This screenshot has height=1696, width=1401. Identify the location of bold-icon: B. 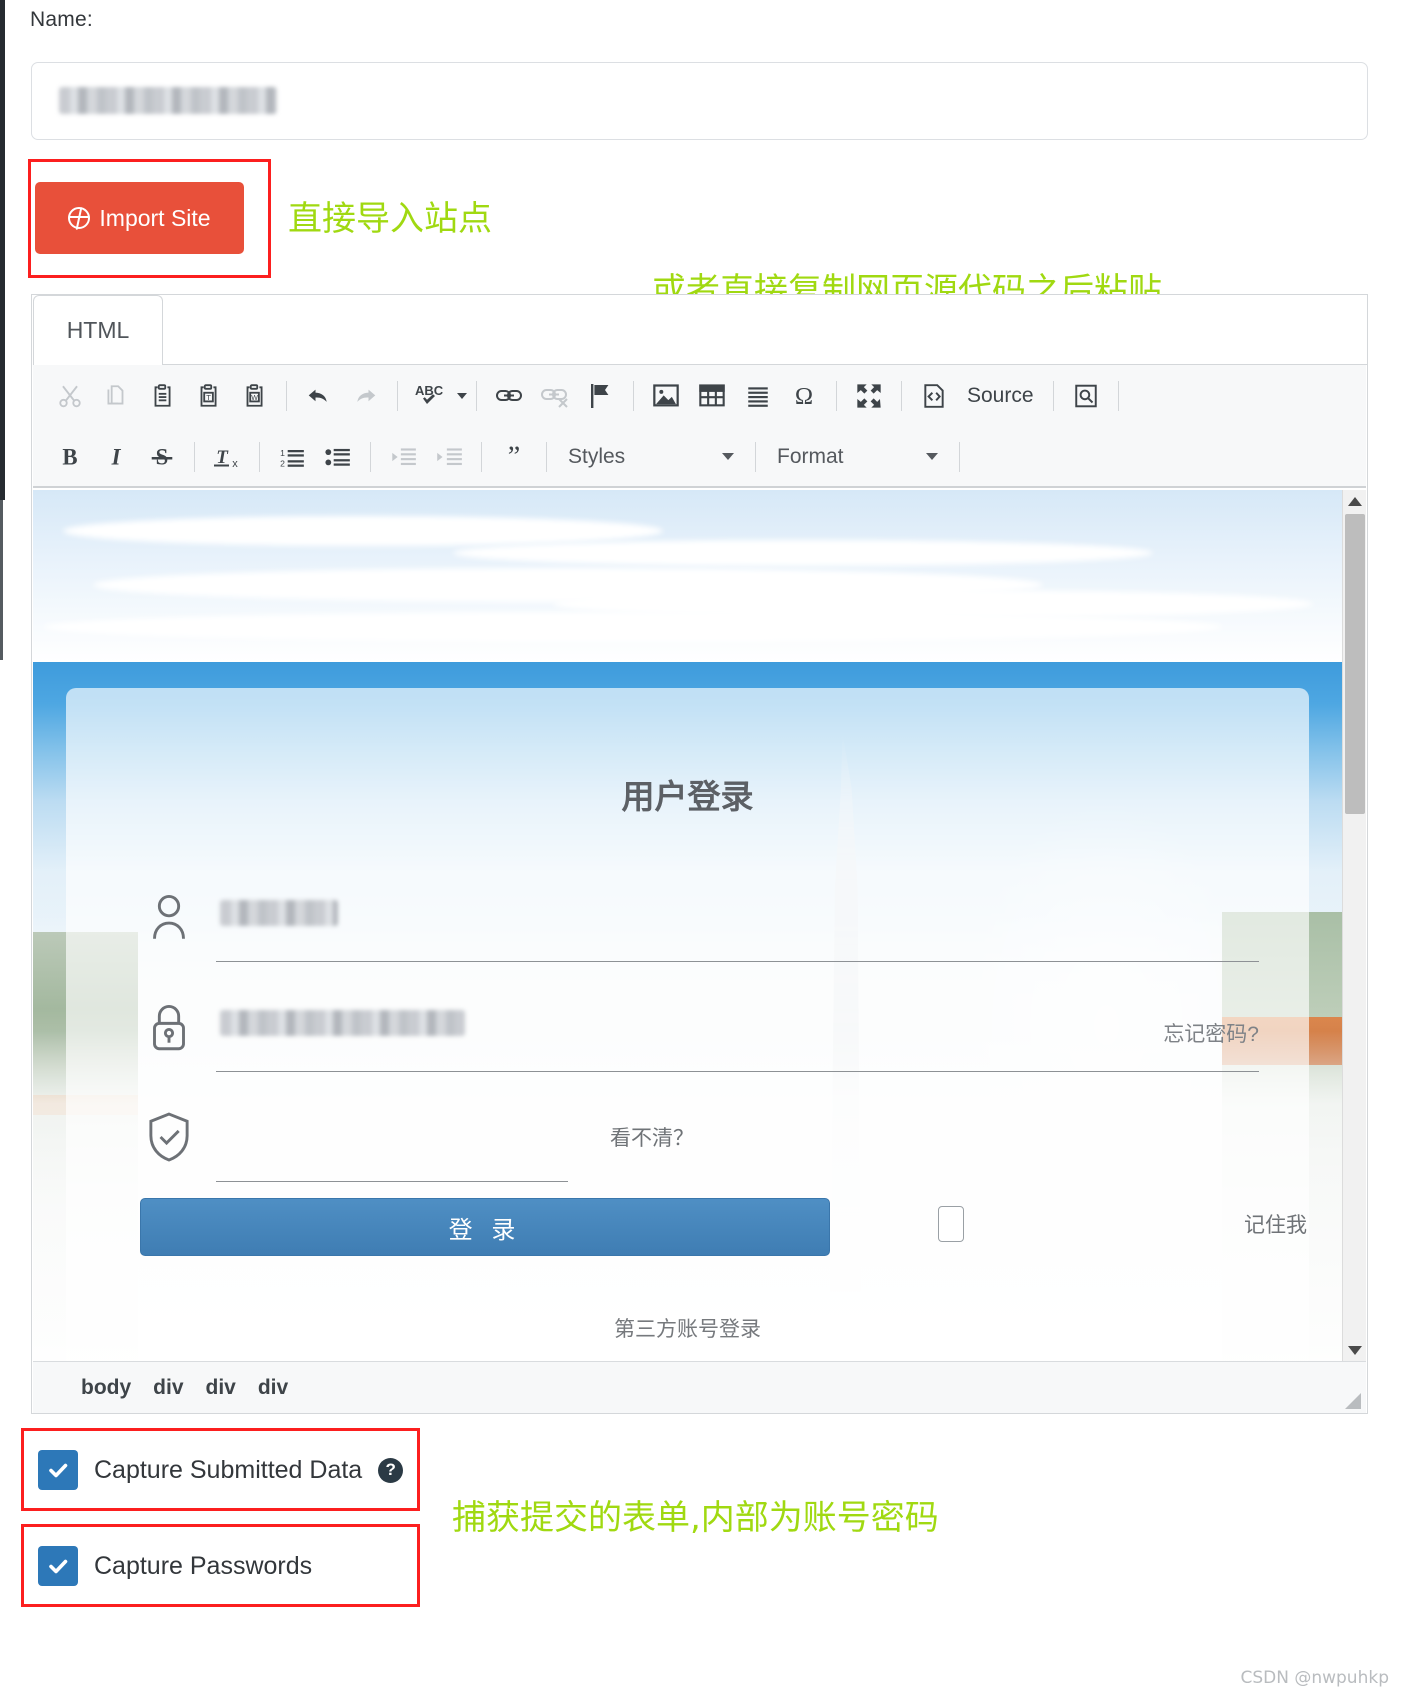
(70, 457).